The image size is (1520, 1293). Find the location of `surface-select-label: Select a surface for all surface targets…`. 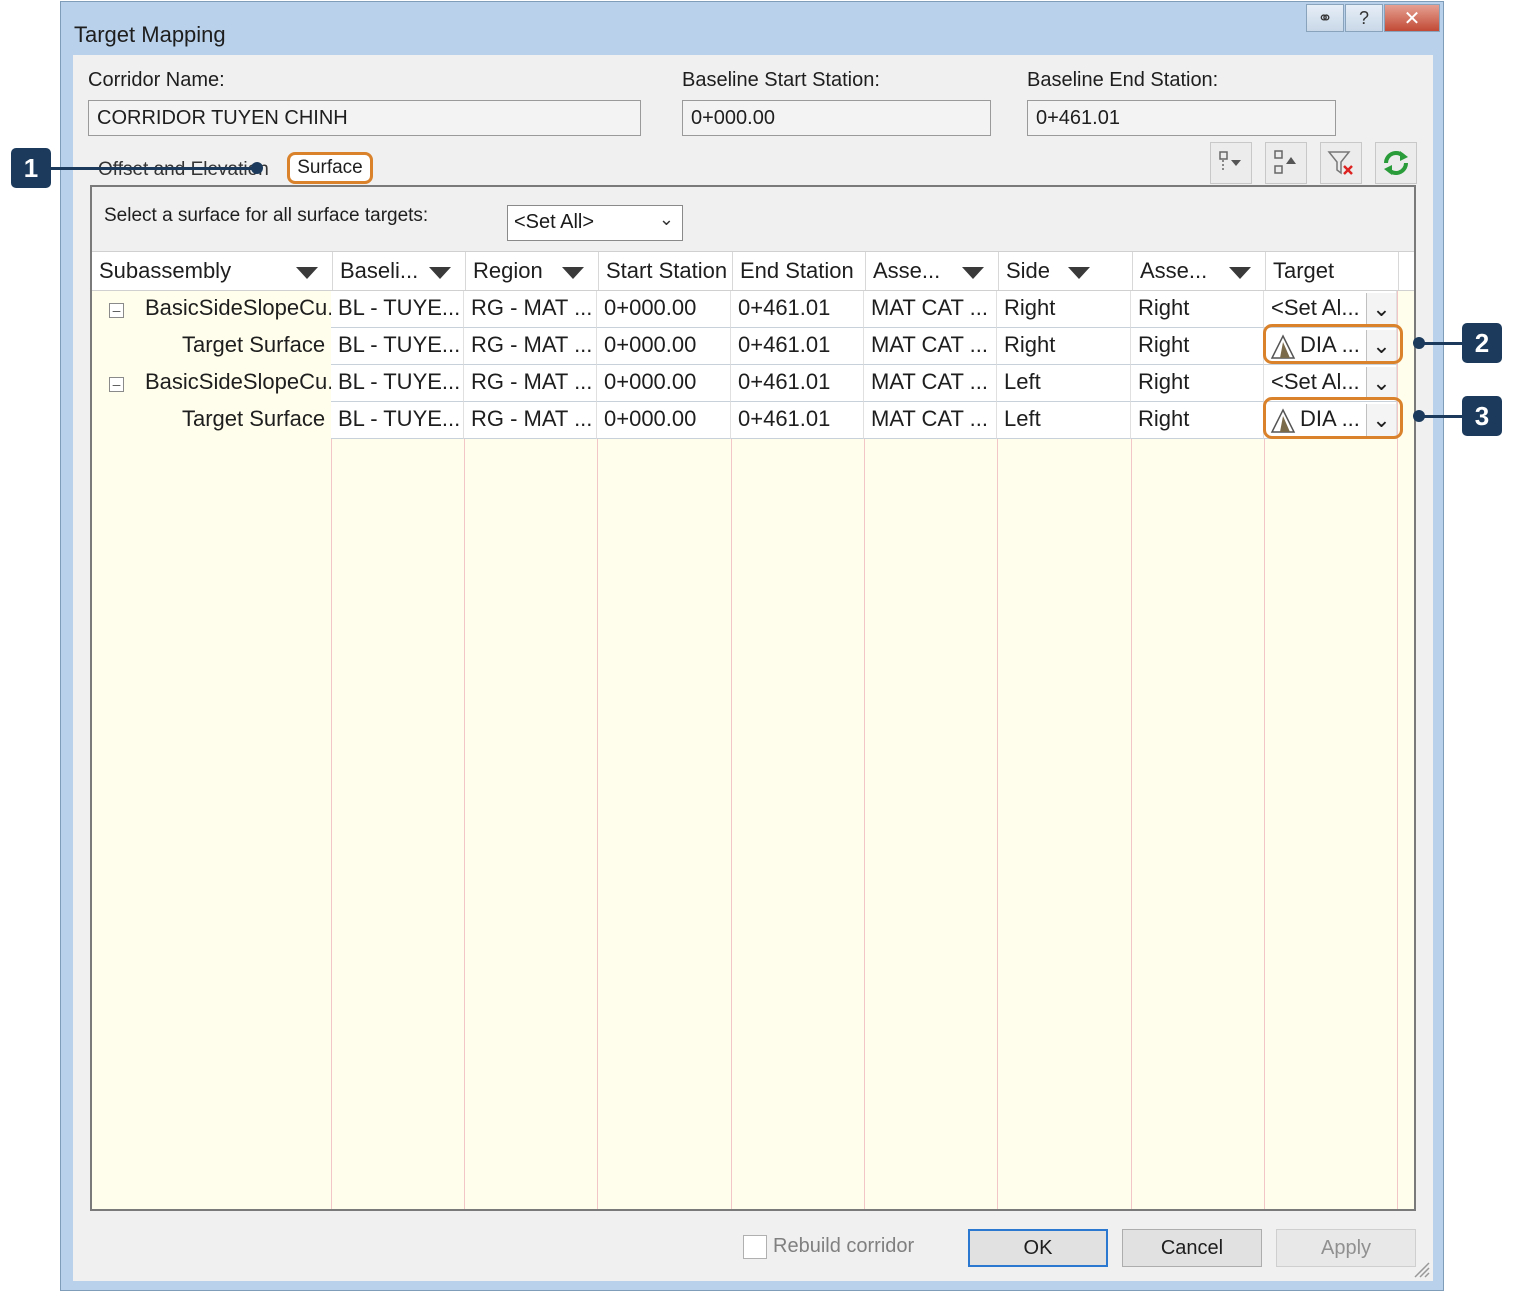

surface-select-label: Select a surface for all surface targets… is located at coordinates (266, 215).